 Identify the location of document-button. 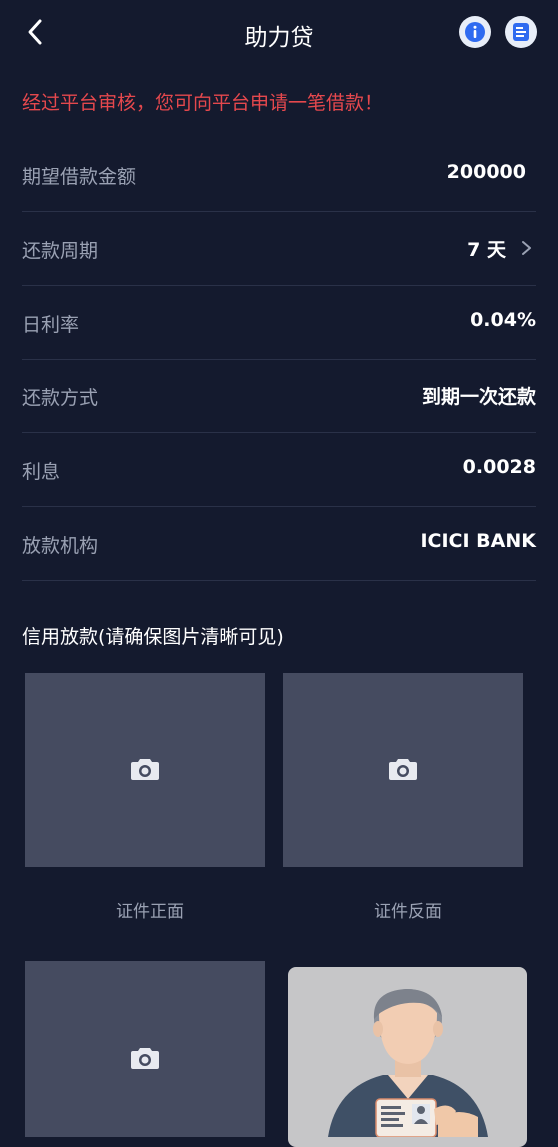
(521, 32).